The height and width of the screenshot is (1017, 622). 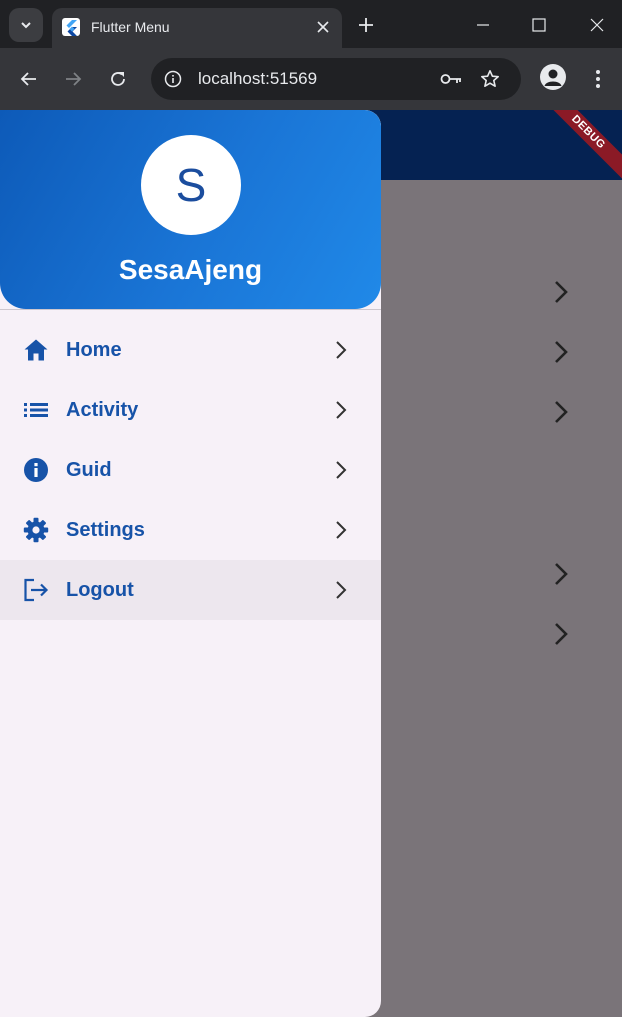 I want to click on logout-icon, so click(x=36, y=590).